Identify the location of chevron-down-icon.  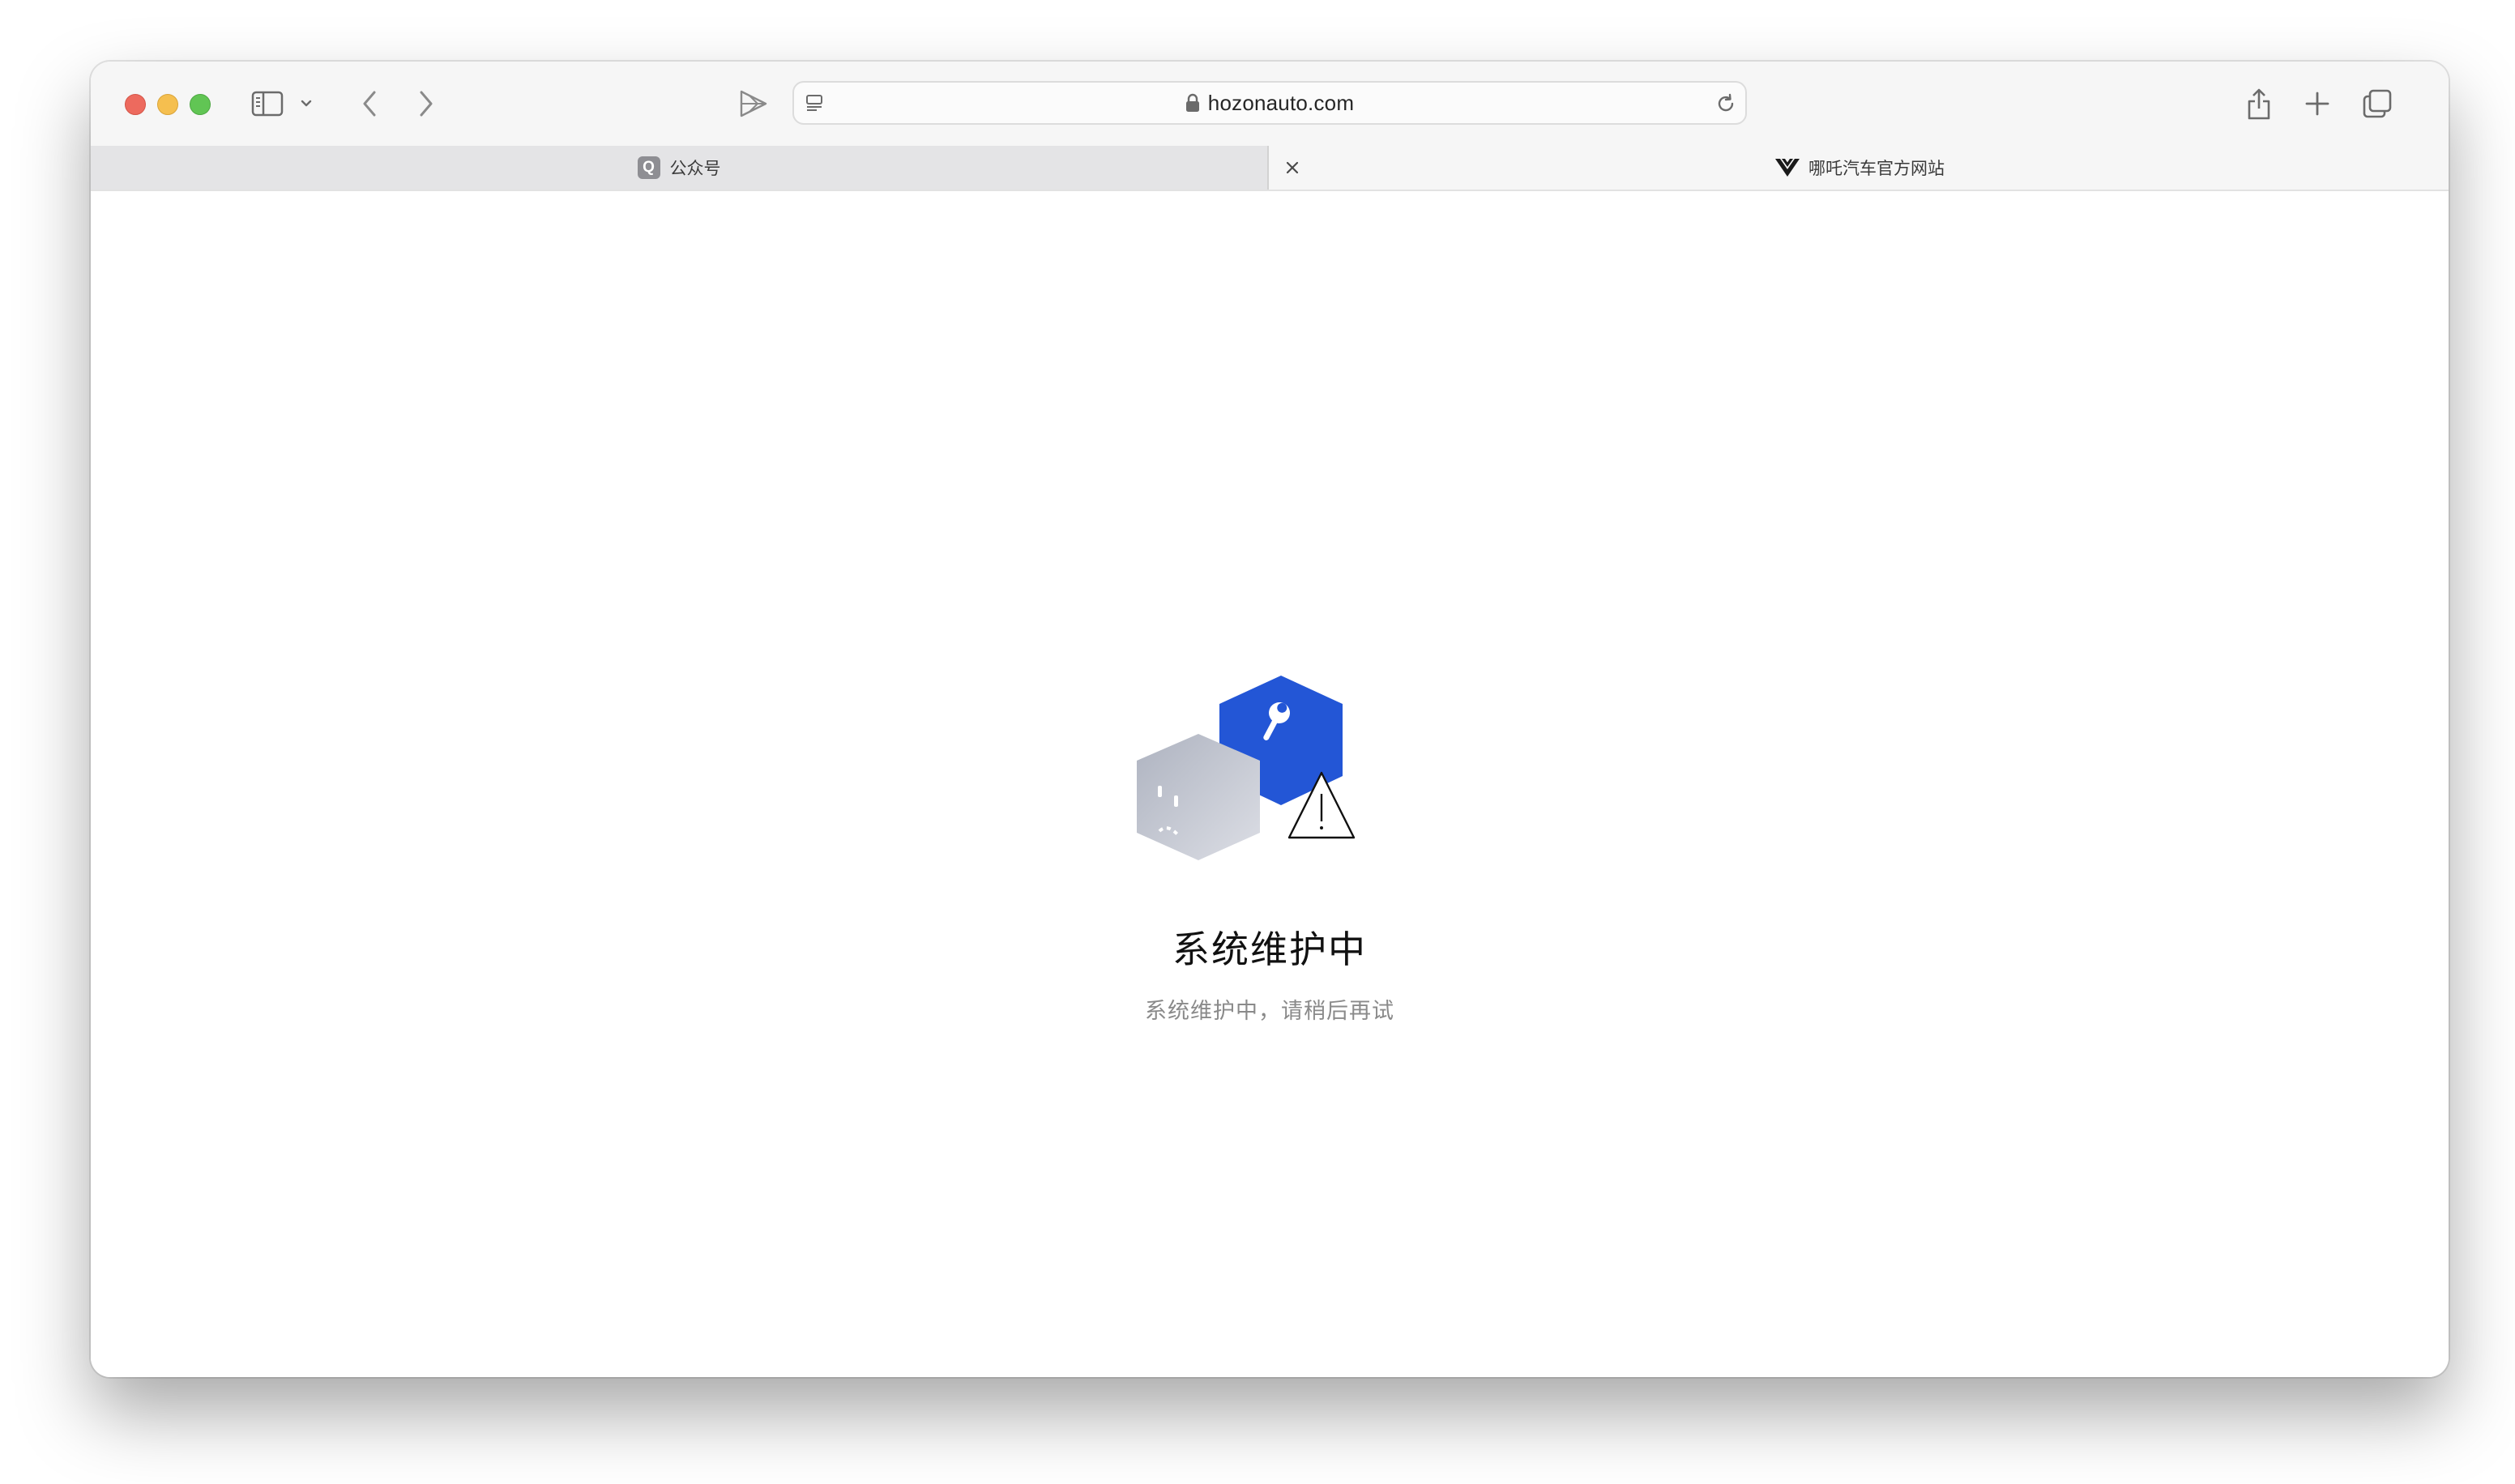
(306, 103).